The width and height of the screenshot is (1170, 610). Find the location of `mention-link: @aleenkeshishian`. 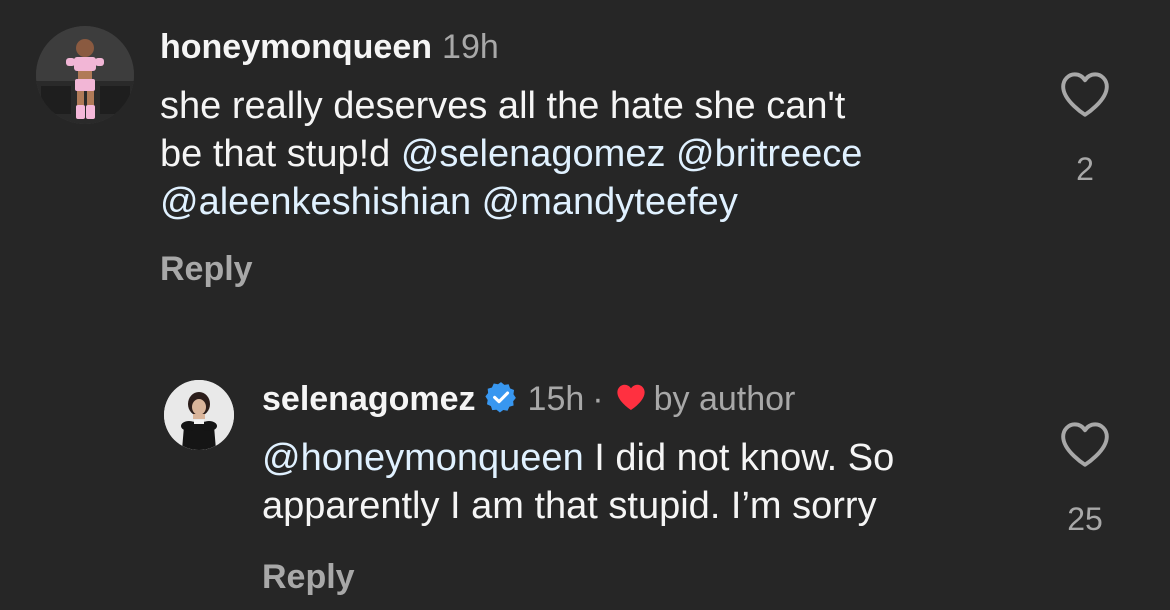

mention-link: @aleenkeshishian is located at coordinates (315, 202).